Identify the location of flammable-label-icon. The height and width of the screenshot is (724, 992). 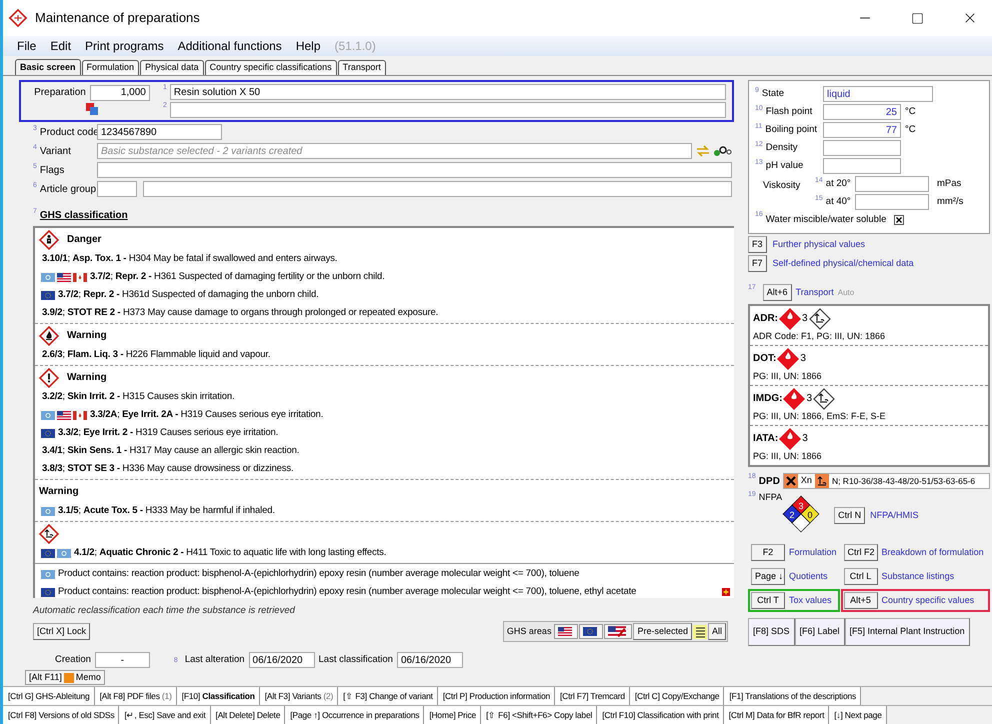
(790, 318).